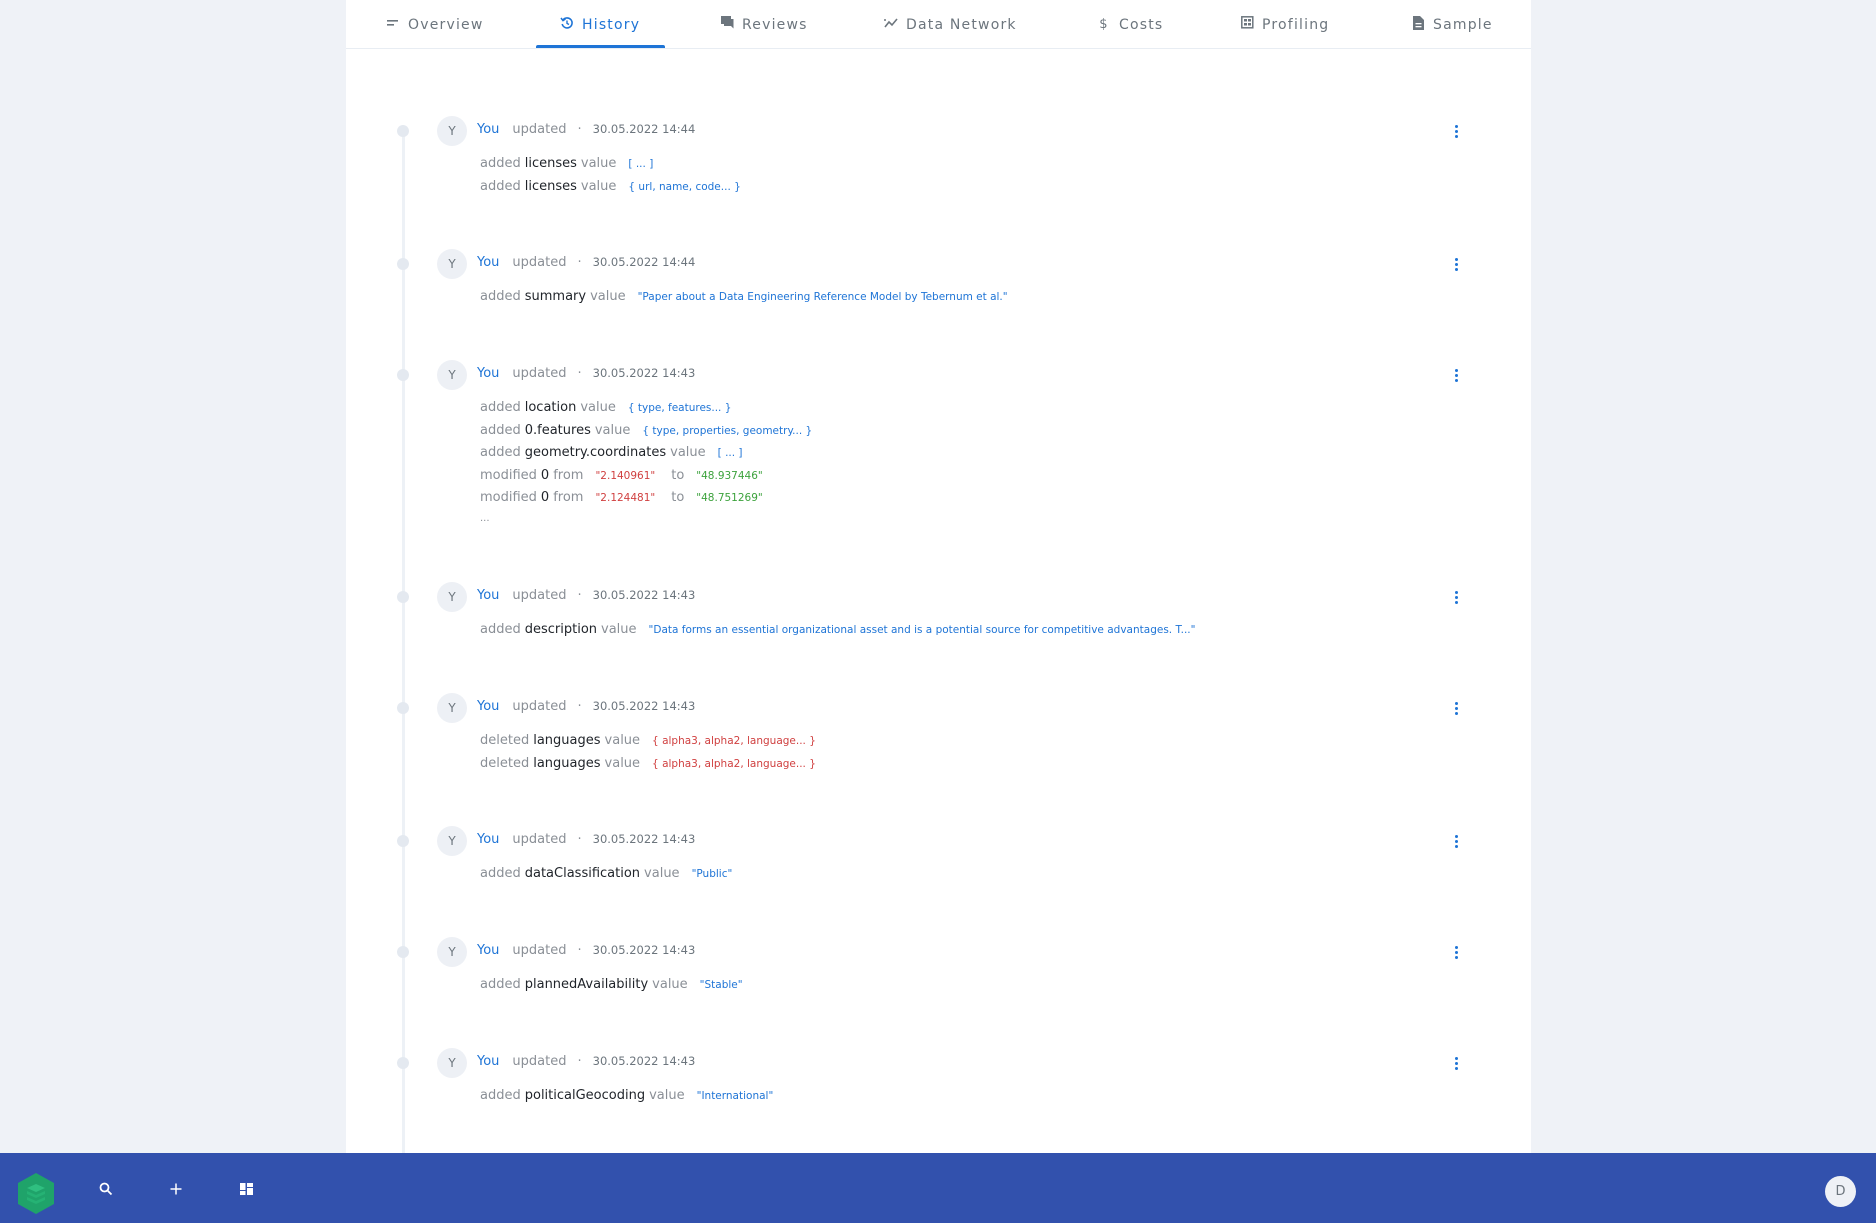  Describe the element at coordinates (1840, 1191) in the screenshot. I see `user-avatar: D` at that location.